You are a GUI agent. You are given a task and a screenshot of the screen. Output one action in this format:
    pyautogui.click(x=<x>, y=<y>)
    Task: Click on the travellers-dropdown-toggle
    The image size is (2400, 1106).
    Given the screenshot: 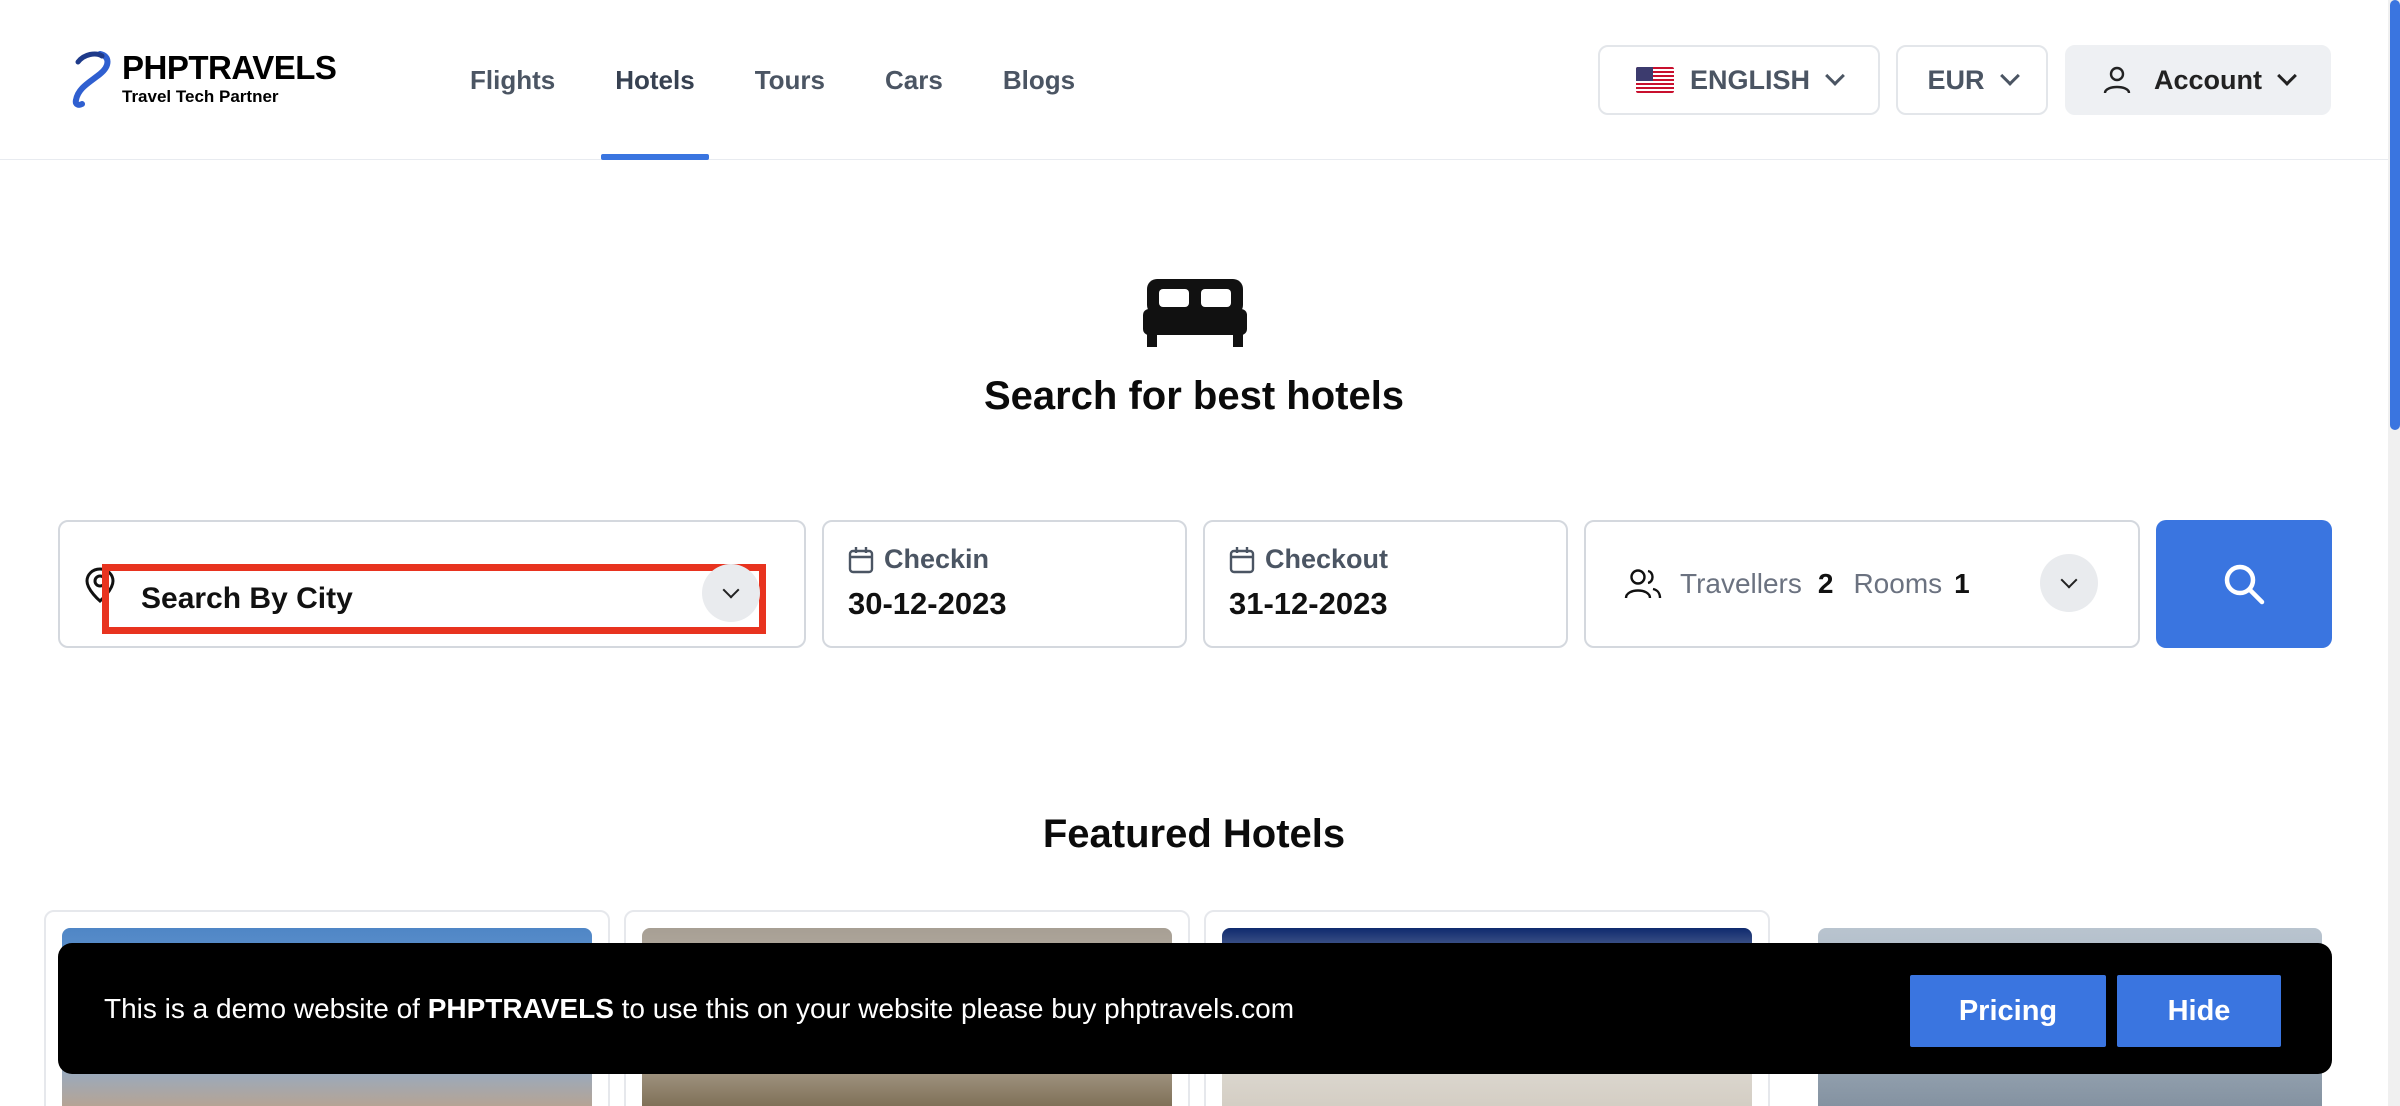 What is the action you would take?
    pyautogui.click(x=2069, y=583)
    